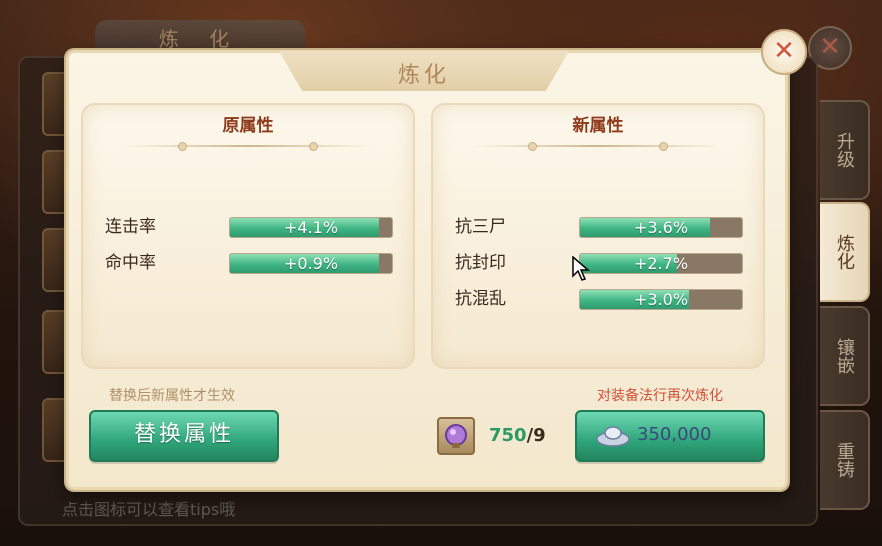  I want to click on attr-name: 命中率, so click(130, 263).